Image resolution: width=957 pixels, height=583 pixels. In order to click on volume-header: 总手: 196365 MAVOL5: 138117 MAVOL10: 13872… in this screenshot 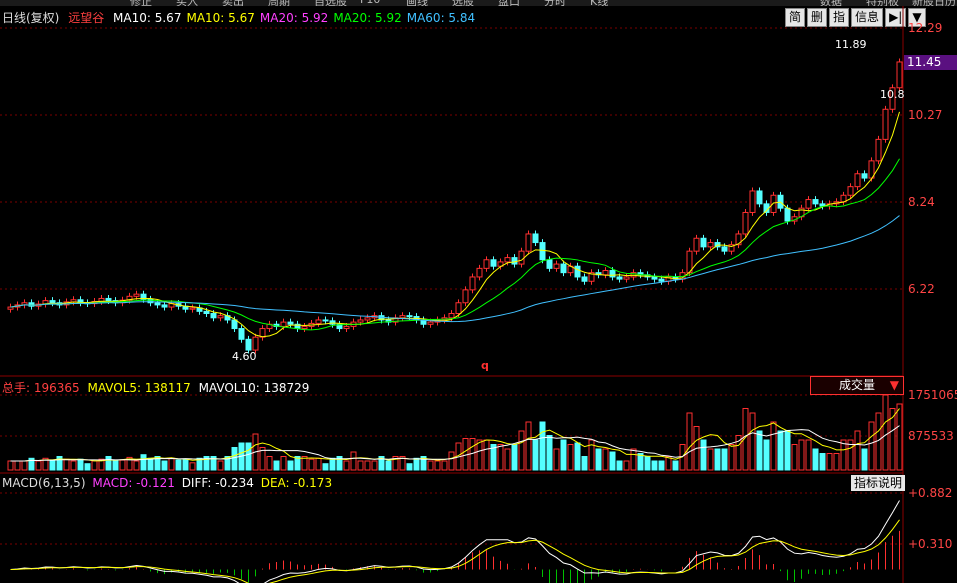, I will do `click(155, 387)`.